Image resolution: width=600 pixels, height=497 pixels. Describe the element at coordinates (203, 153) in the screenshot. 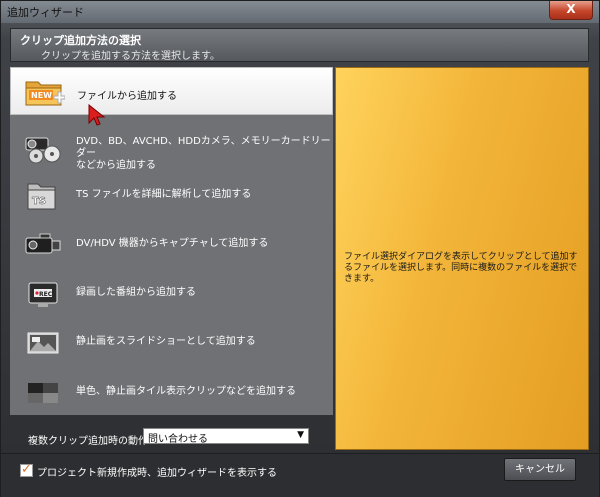

I see `option-label: DVD、BD、AVCHD、HDDカメラ、メモリーカードリーダー などから追加する` at that location.